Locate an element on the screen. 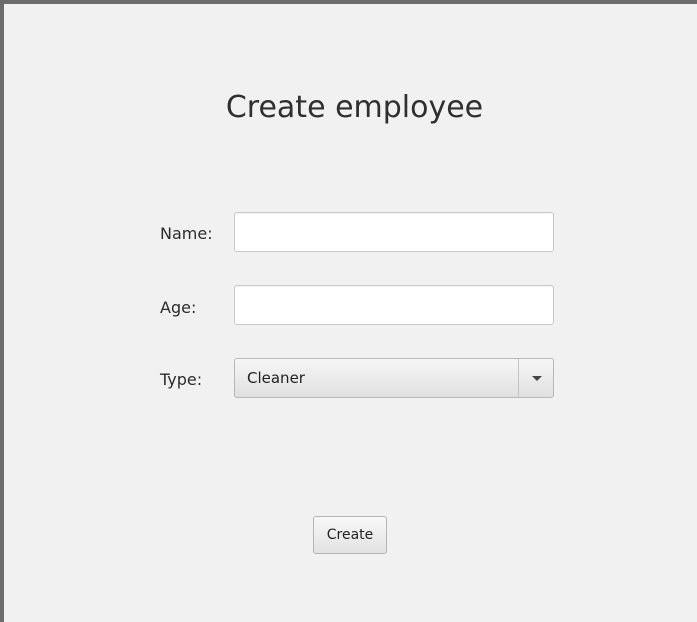  name-input is located at coordinates (394, 232).